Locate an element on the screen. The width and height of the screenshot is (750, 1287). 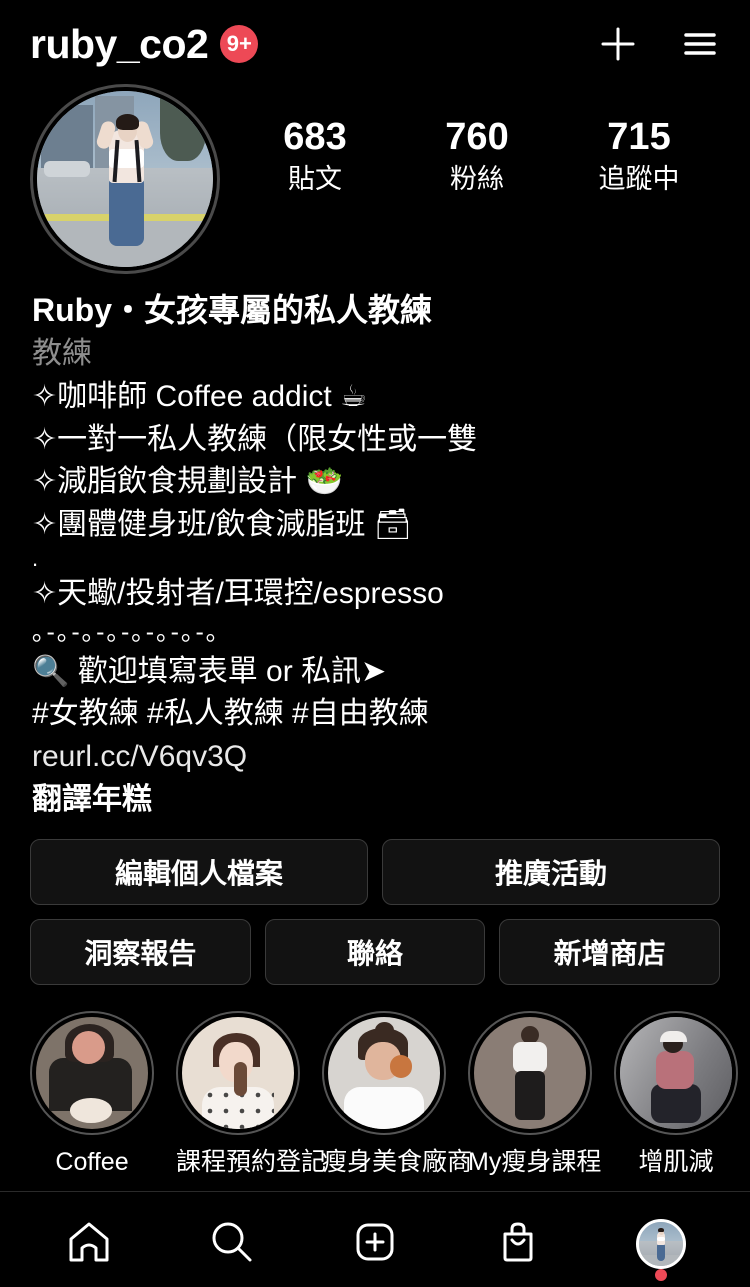
highlight-item: Coffee is located at coordinates (92, 1094).